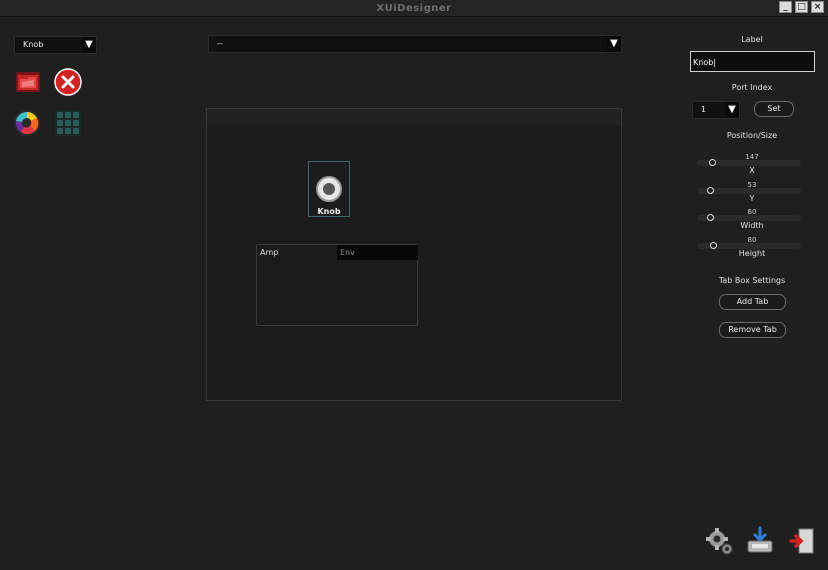 The width and height of the screenshot is (828, 570). I want to click on title-bar: XUiDesigner _ □ ×, so click(414, 8).